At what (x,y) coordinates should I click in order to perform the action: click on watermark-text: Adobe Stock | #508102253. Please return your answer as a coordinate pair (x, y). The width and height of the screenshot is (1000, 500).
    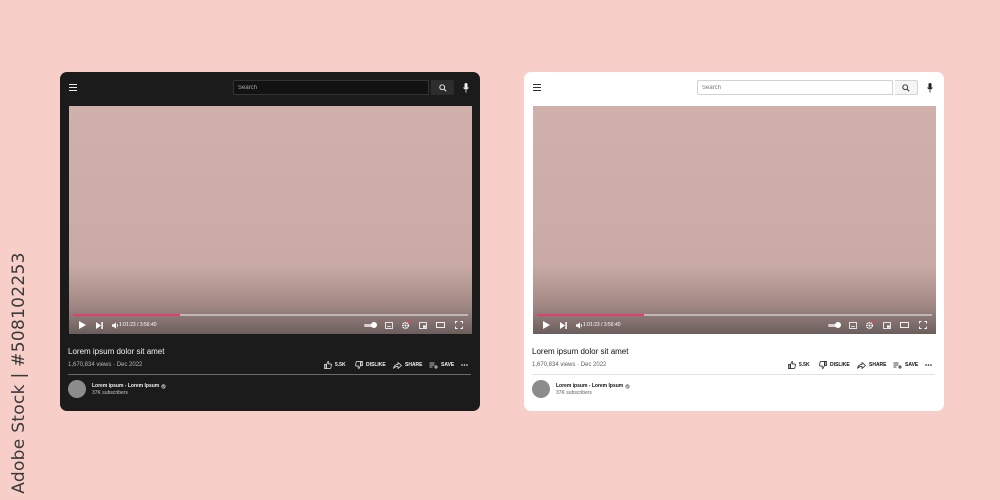
    Looking at the image, I should click on (19, 373).